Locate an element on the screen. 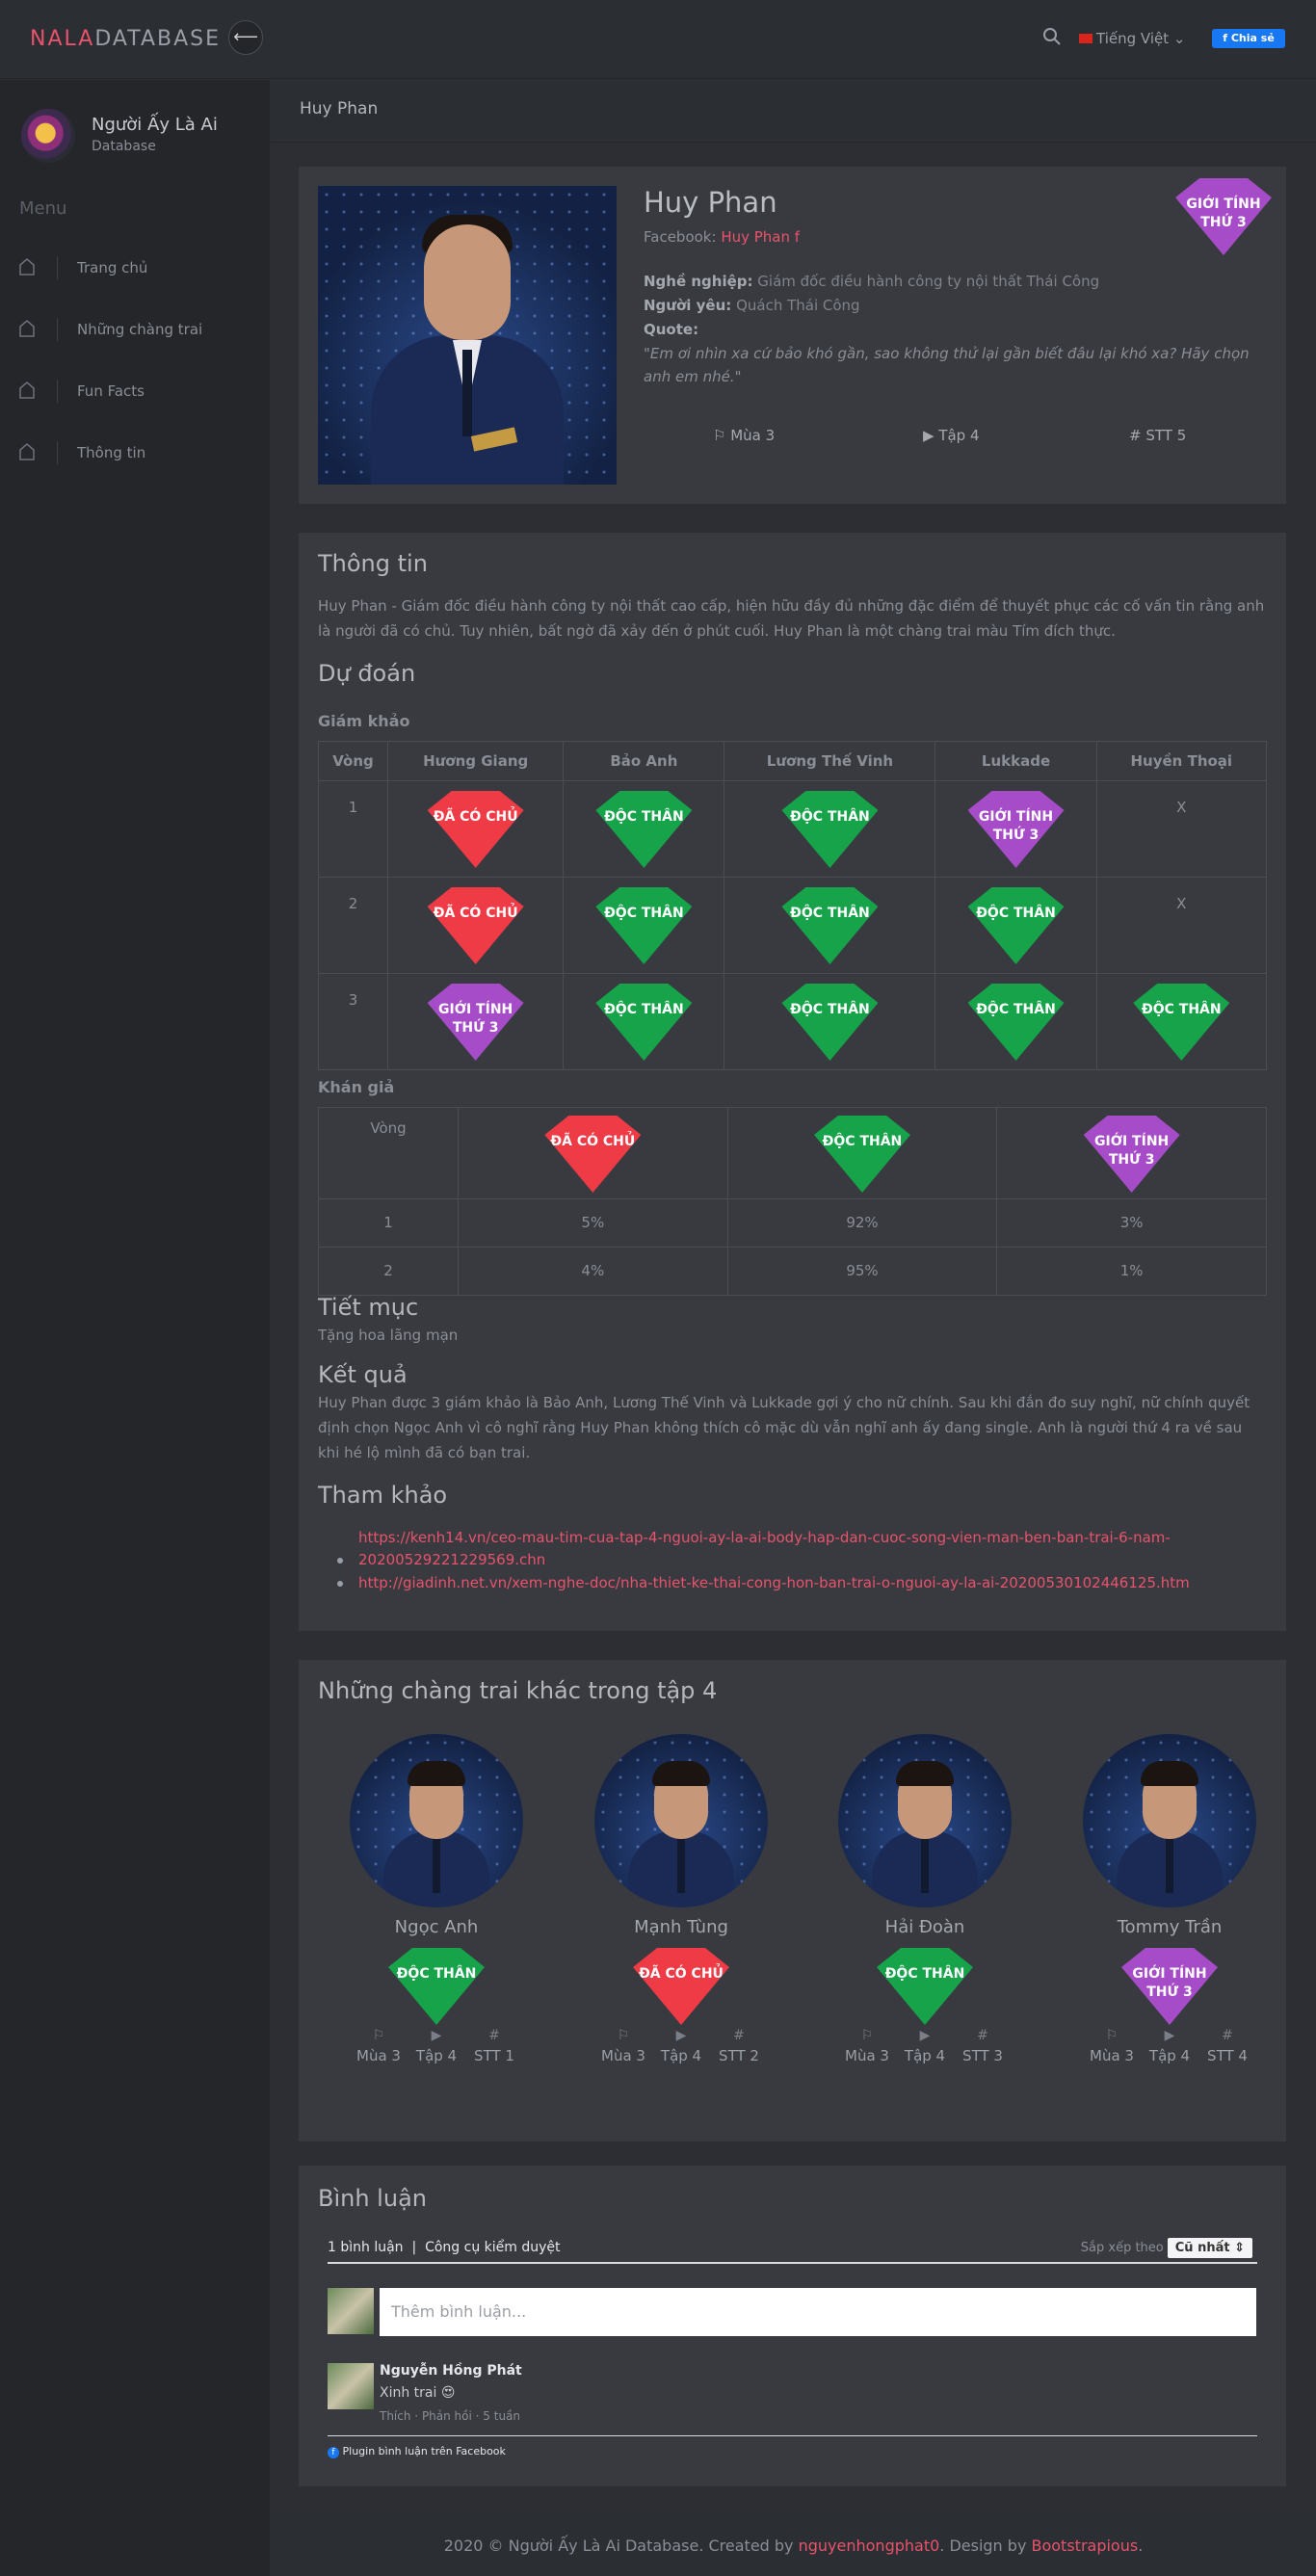  brand-subtitle: Database is located at coordinates (124, 147).